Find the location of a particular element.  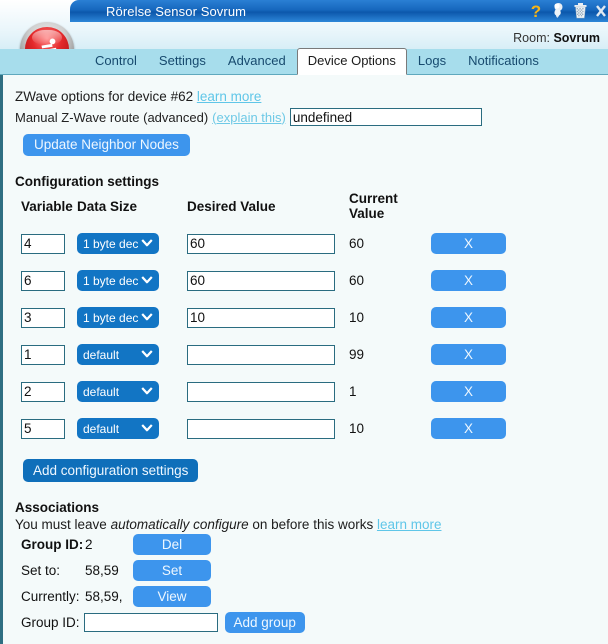

add-configuration-settings-button: Add configuration settings is located at coordinates (111, 470).